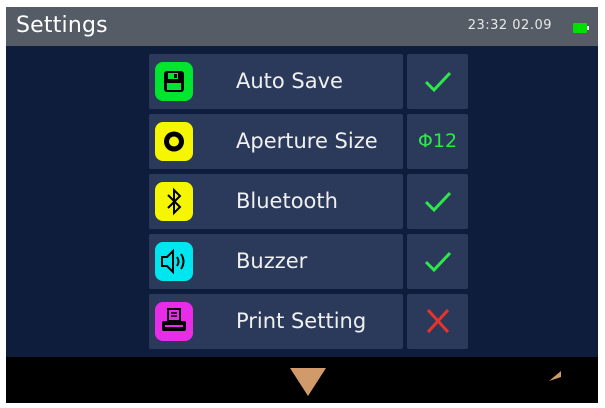  What do you see at coordinates (570, 383) in the screenshot?
I see `back-arrow-icon` at bounding box center [570, 383].